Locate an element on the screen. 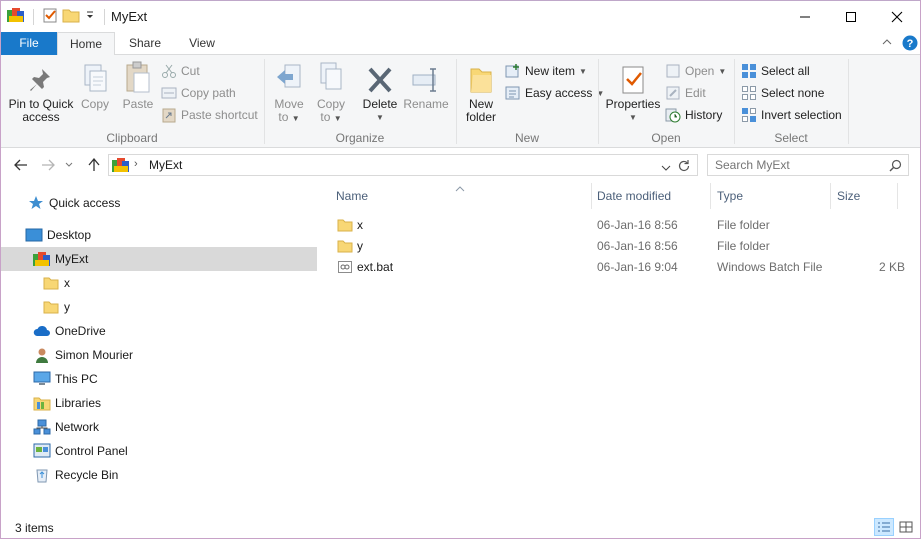 Image resolution: width=921 pixels, height=539 pixels. file-name: x is located at coordinates (360, 225).